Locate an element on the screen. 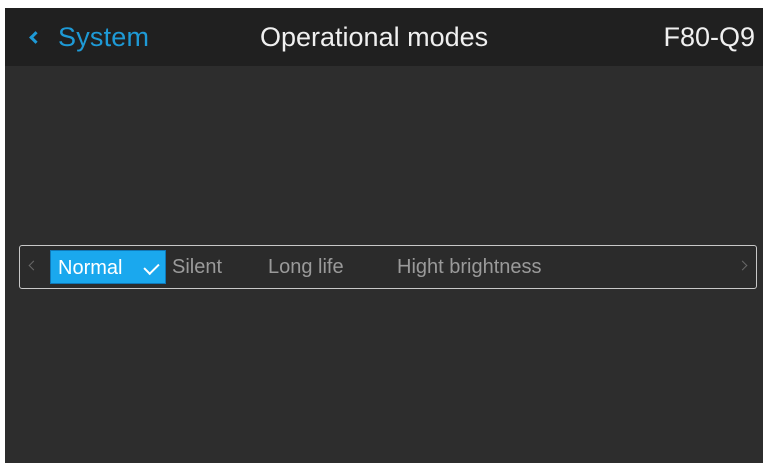  scroll-left-icon is located at coordinates (33, 265).